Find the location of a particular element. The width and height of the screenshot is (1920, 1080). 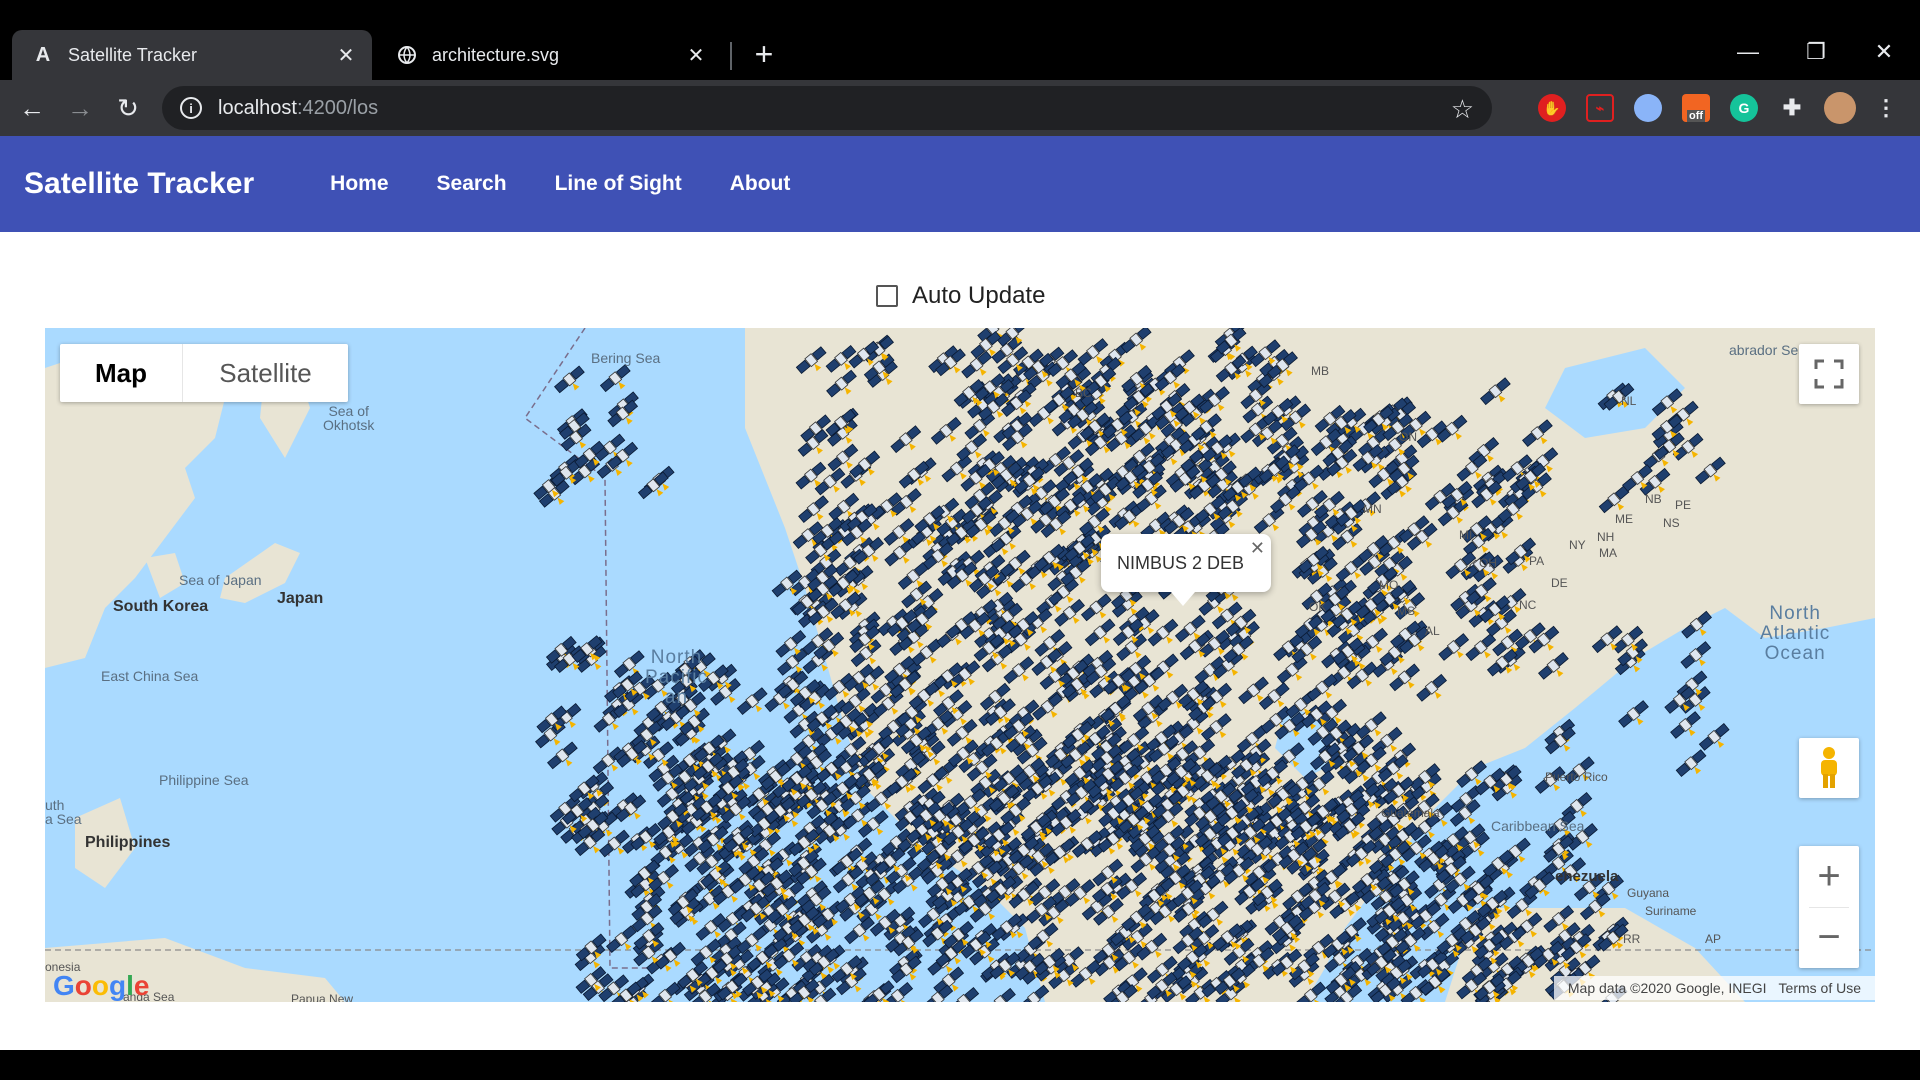

label-venezuela: enezuela is located at coordinates (1587, 876).